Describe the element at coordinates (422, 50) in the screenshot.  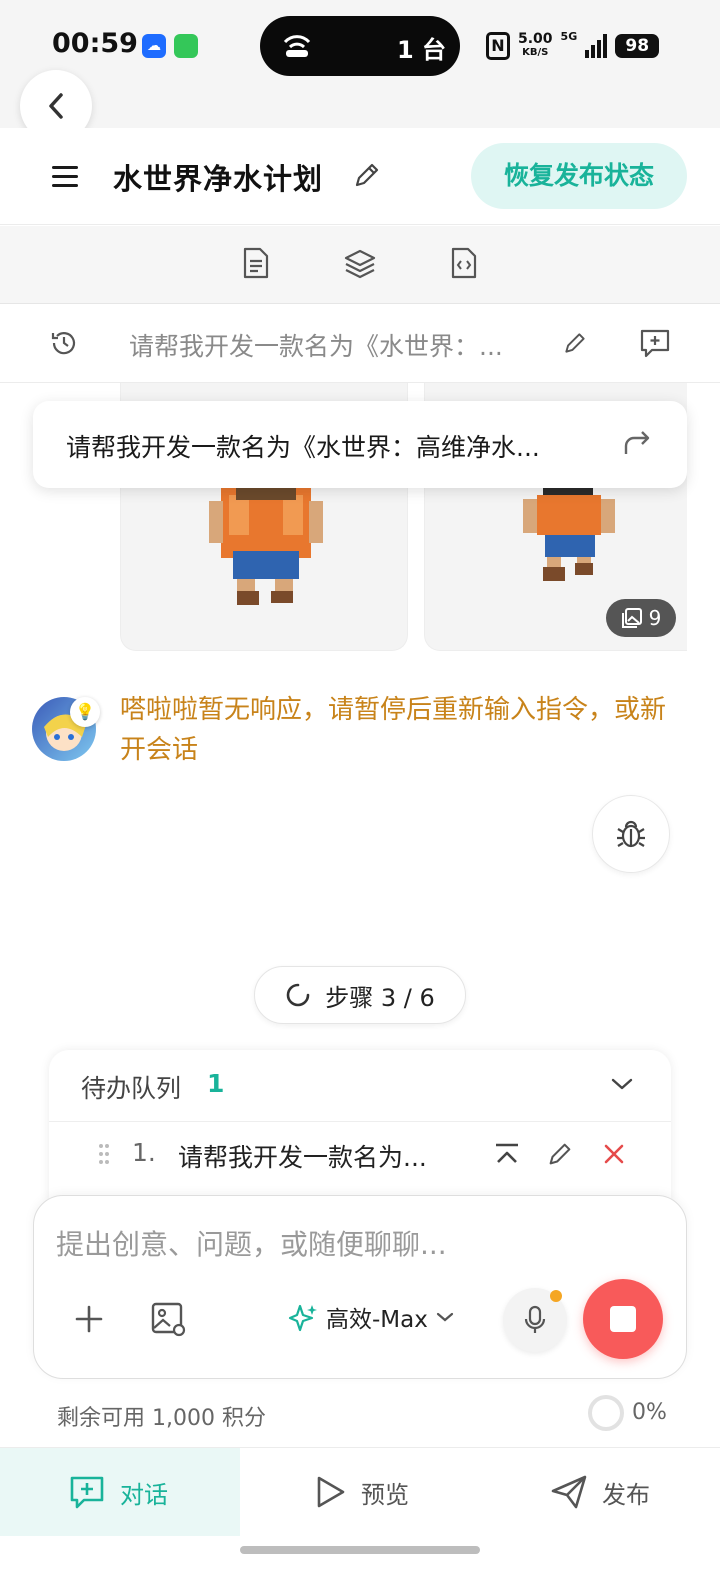
I see `connected-devices-count: 1 台` at that location.